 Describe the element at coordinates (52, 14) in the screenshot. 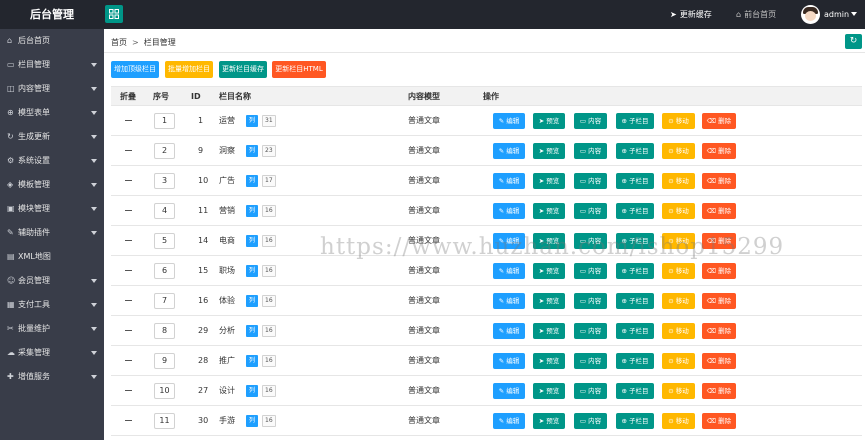

I see `app-logo: 后台管理` at that location.